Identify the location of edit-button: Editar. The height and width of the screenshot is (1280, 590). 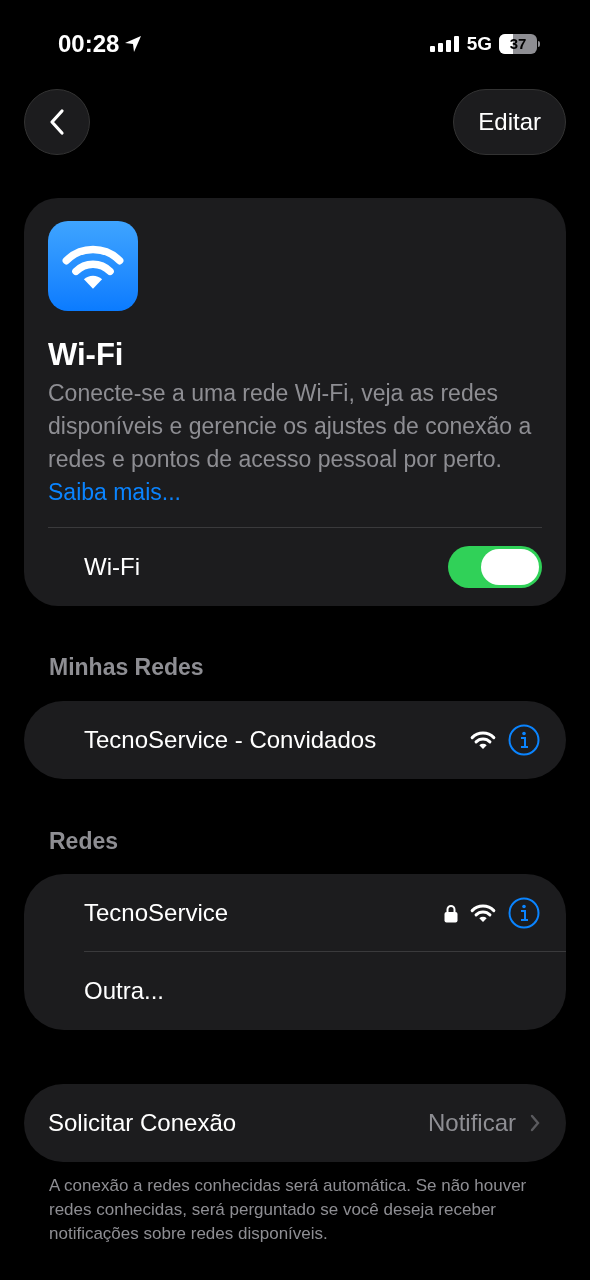
(509, 122).